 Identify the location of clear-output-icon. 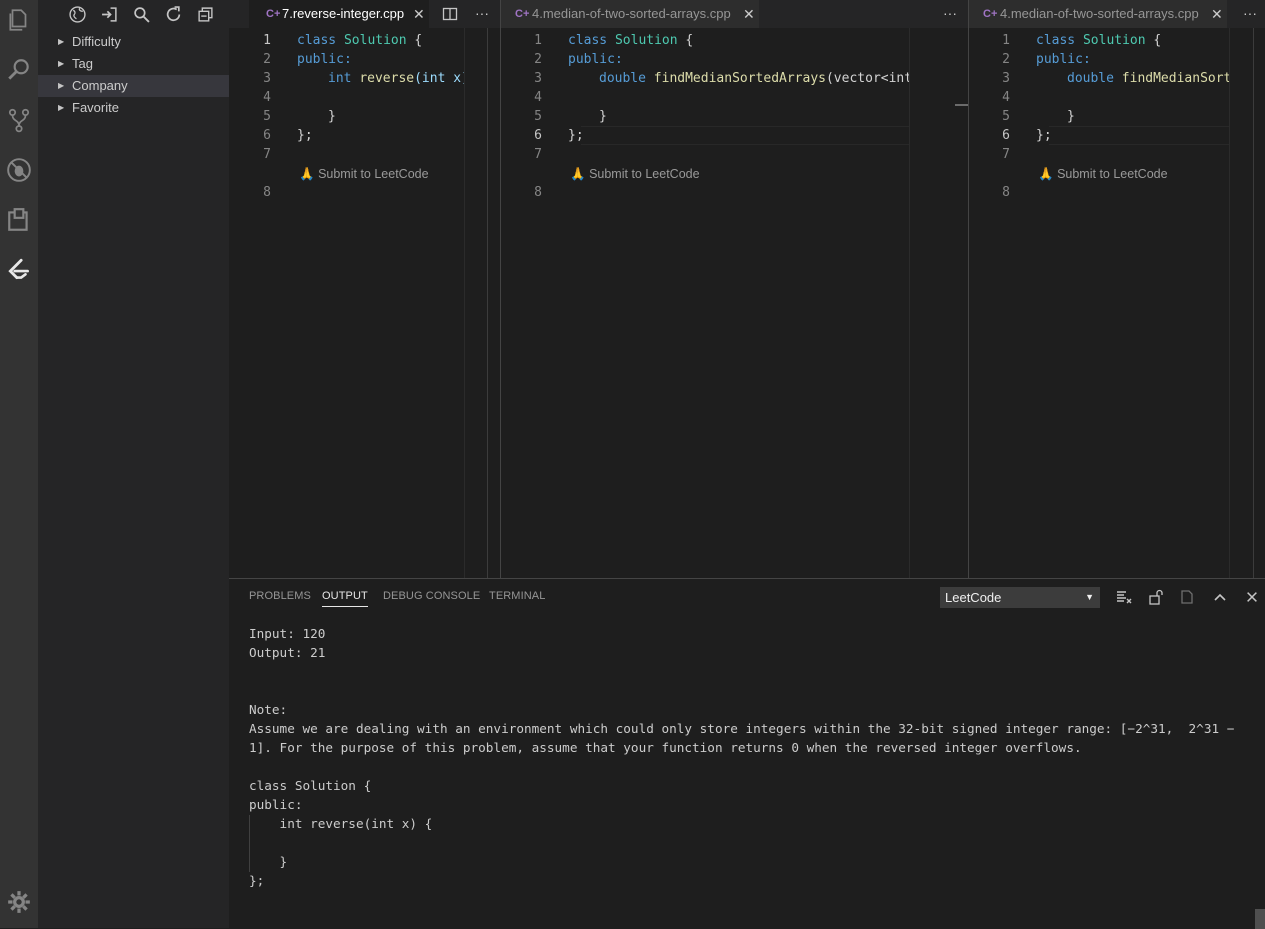
(1124, 597).